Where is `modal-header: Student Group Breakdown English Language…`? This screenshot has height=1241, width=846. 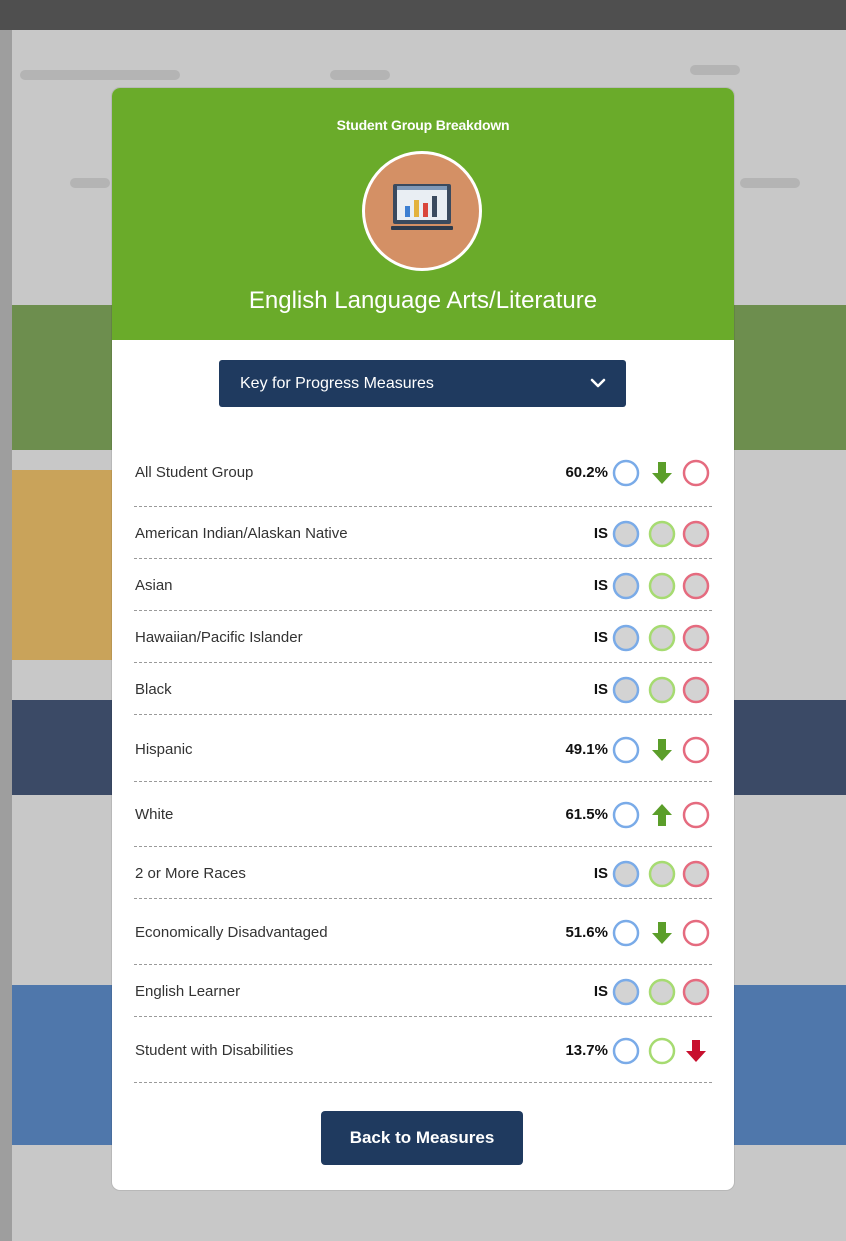
modal-header: Student Group Breakdown English Language… is located at coordinates (423, 214).